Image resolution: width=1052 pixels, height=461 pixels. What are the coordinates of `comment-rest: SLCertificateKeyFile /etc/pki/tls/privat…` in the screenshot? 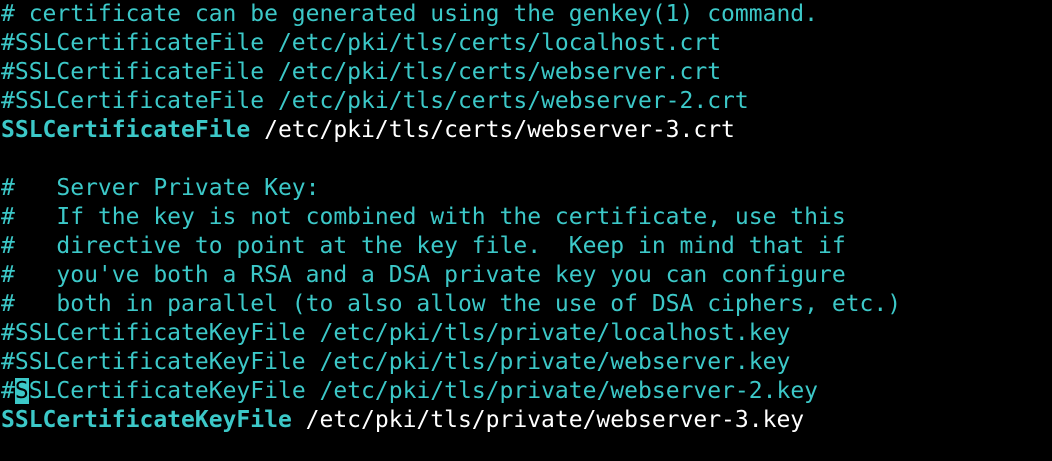 It's located at (423, 391).